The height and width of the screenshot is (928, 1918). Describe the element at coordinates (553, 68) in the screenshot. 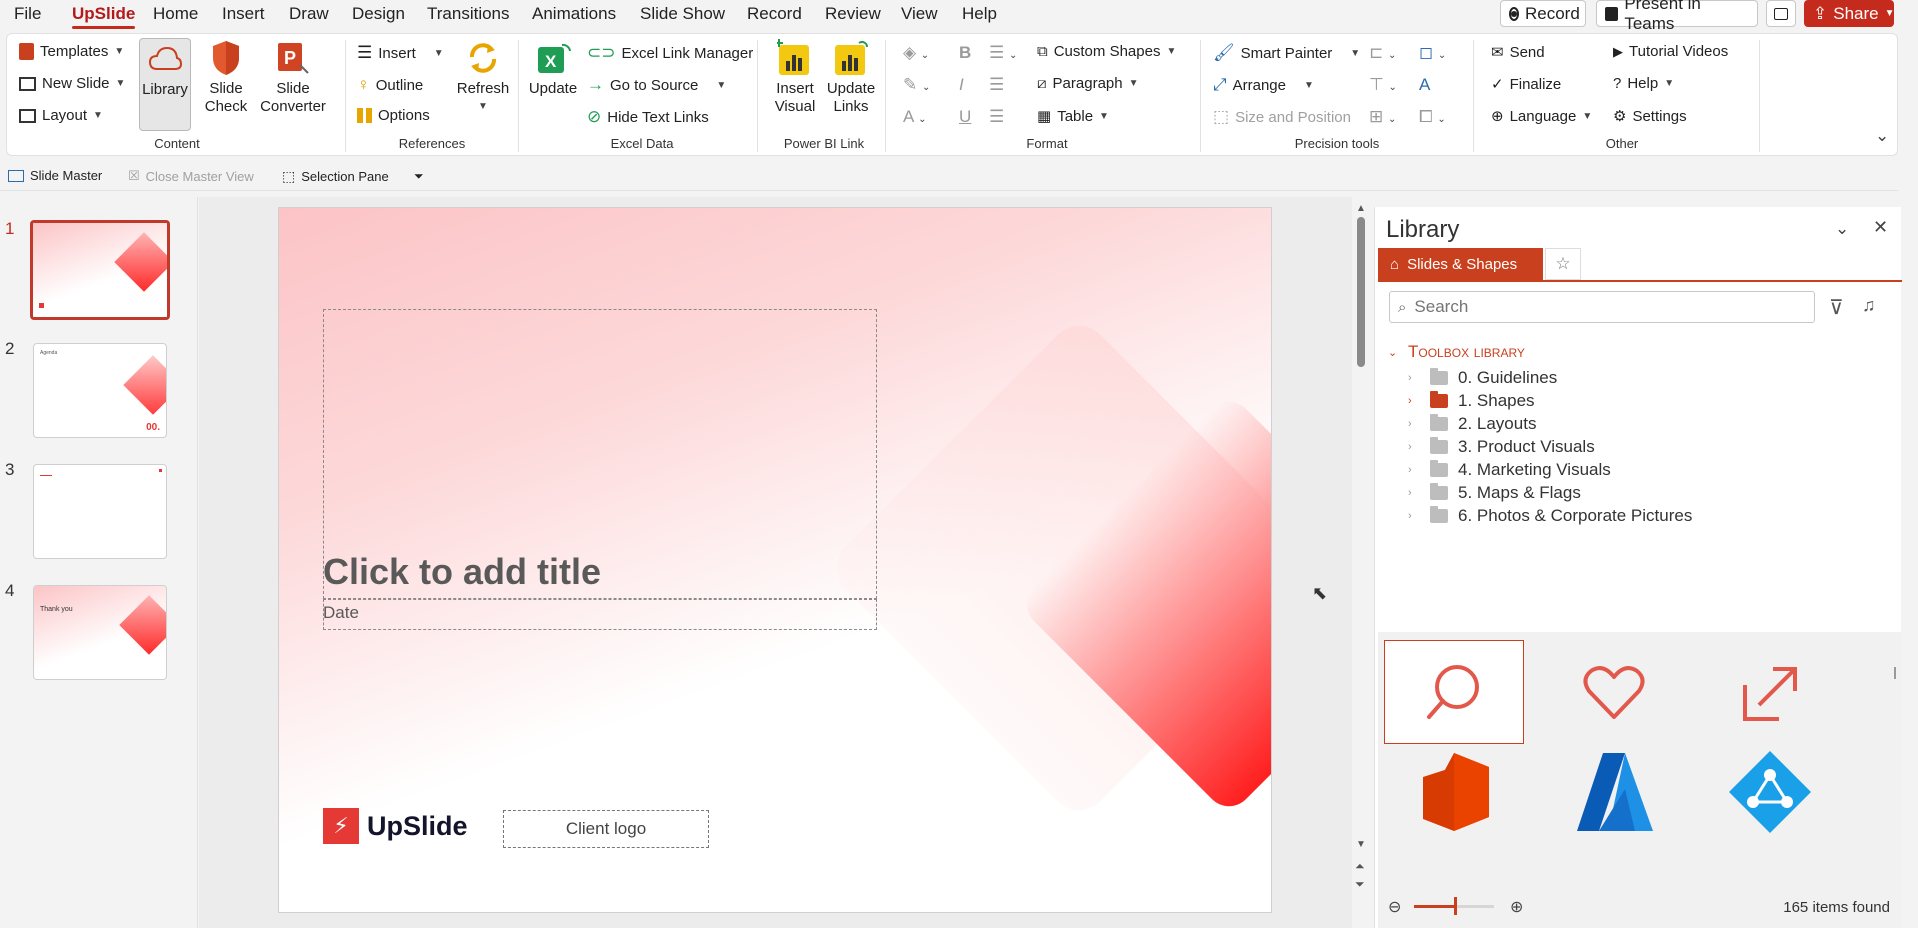

I see `update-button: X Update` at that location.